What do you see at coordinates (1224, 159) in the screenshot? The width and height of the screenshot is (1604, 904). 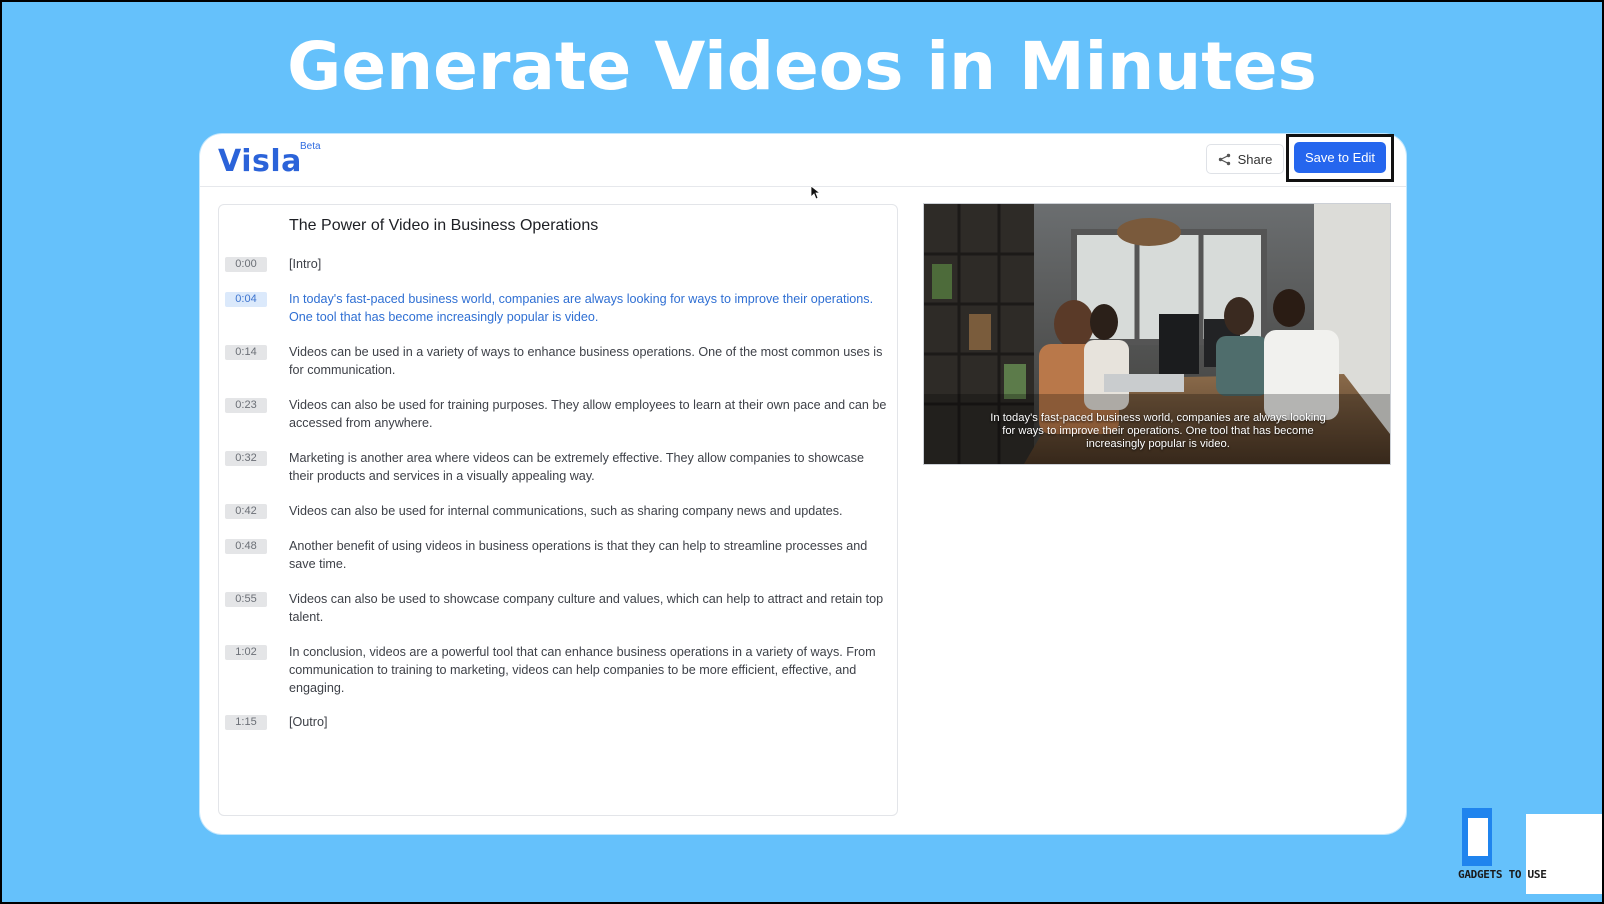 I see `share-icon` at bounding box center [1224, 159].